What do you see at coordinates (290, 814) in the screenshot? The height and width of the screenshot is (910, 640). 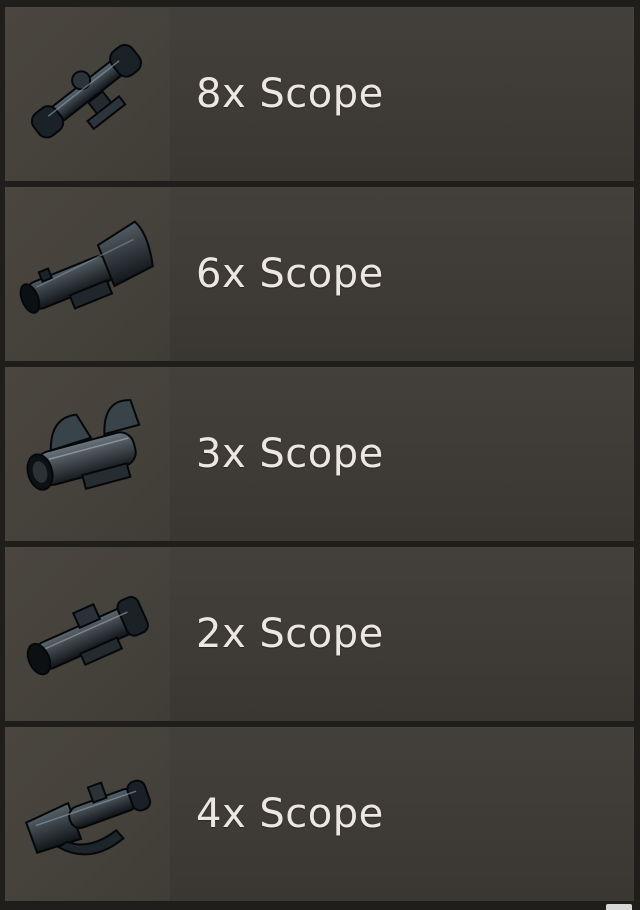 I see `item-label: 4x Scope` at bounding box center [290, 814].